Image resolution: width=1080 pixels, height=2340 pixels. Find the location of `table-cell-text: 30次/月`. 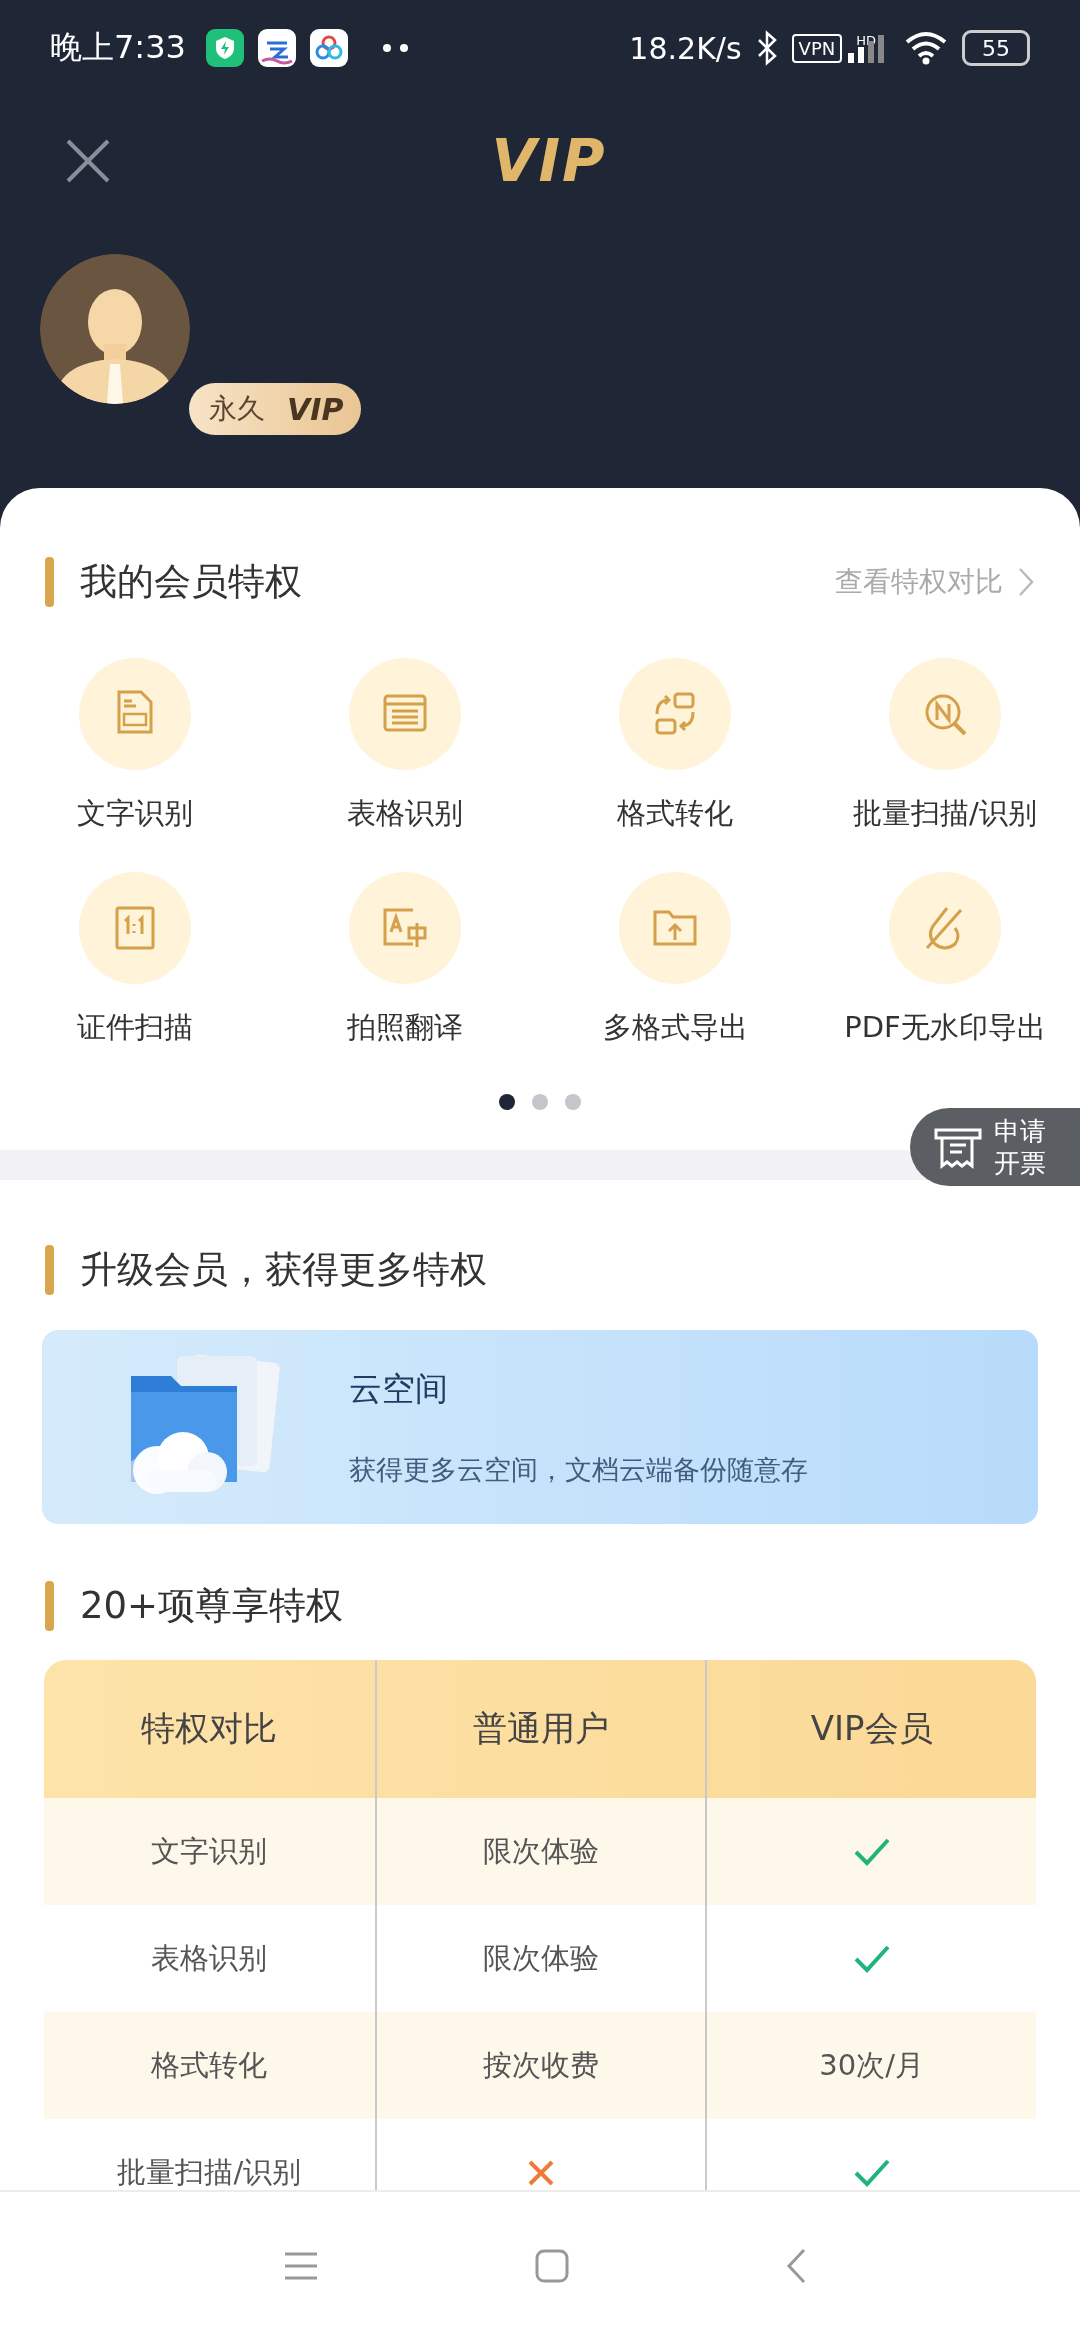

table-cell-text: 30次/月 is located at coordinates (871, 2065).